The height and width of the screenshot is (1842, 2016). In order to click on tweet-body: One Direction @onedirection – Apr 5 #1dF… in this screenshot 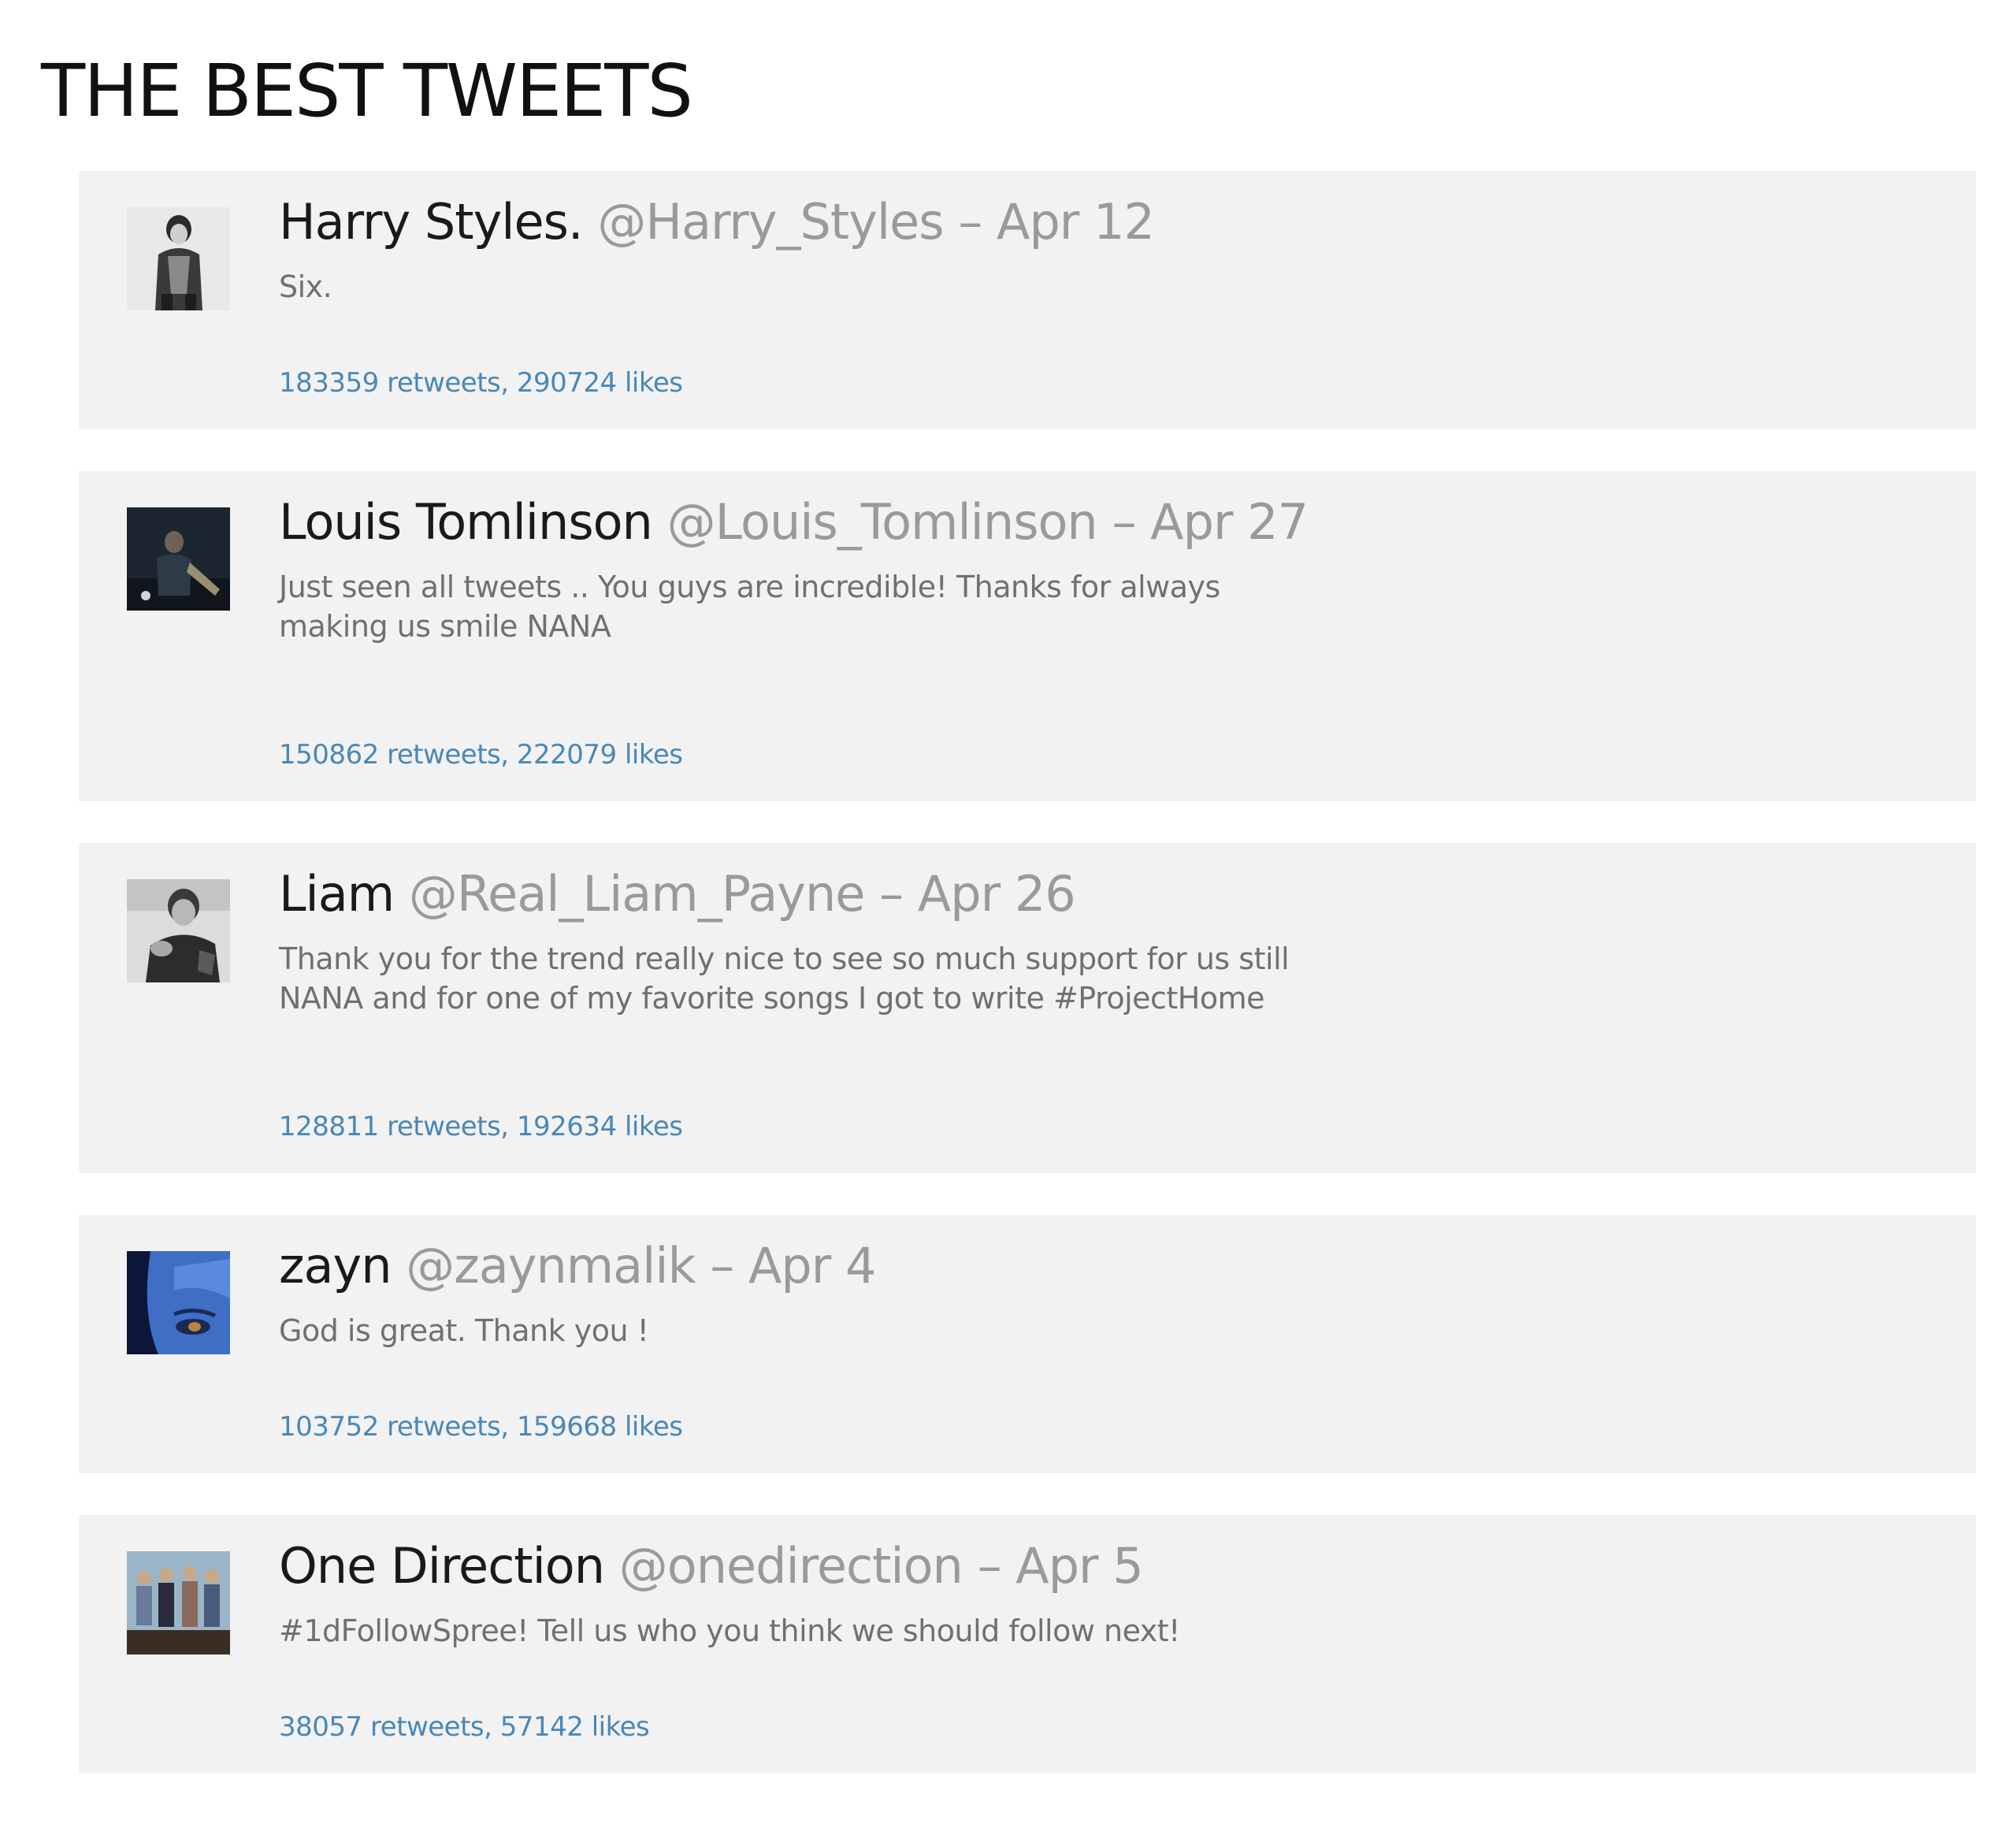, I will do `click(1111, 1594)`.